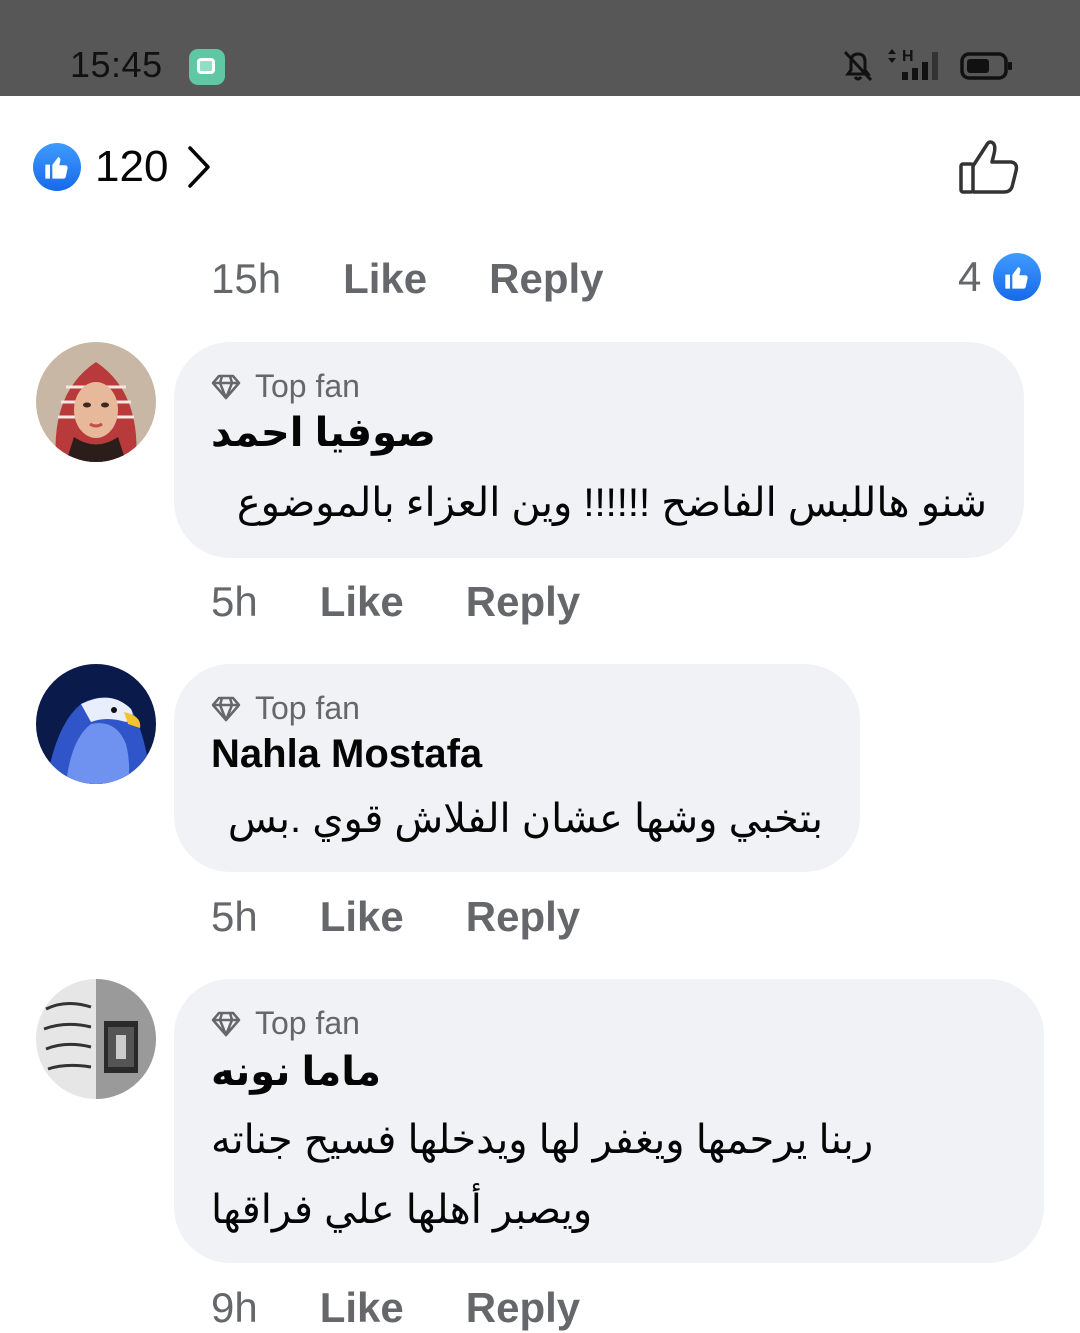  Describe the element at coordinates (234, 1307) in the screenshot. I see `comment-time: 9h` at that location.